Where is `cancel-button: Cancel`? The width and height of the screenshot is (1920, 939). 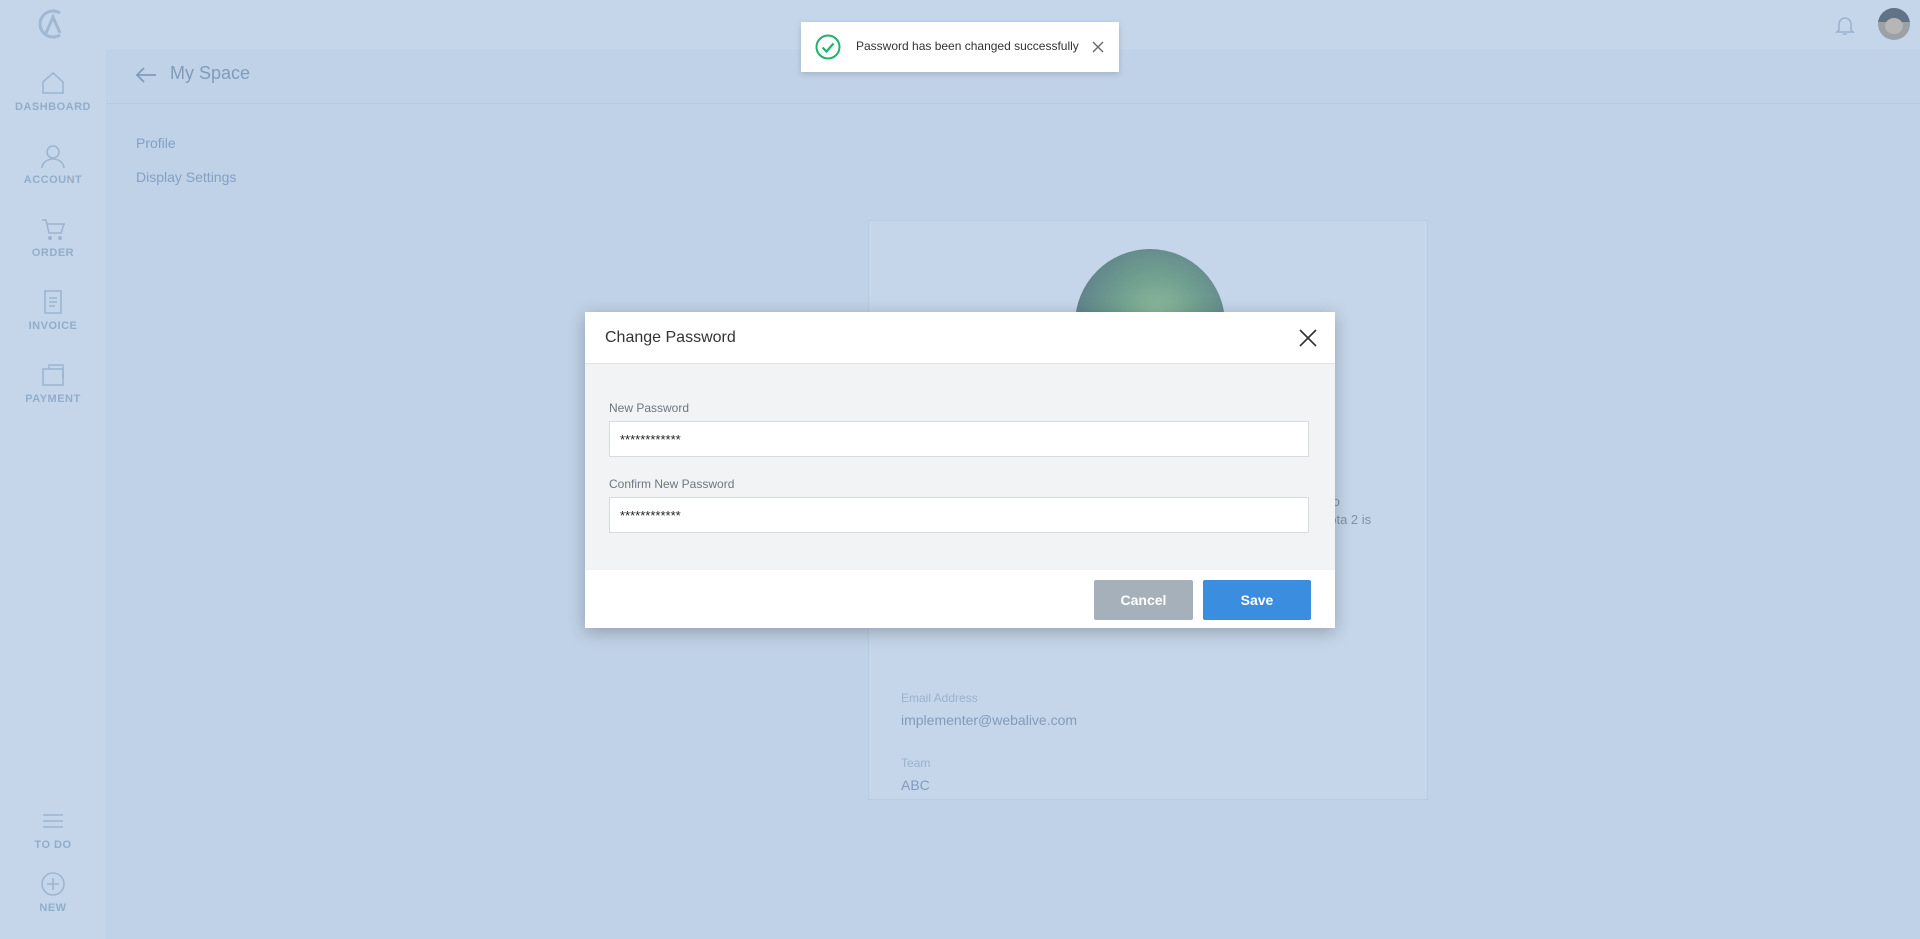
cancel-button: Cancel is located at coordinates (1143, 600).